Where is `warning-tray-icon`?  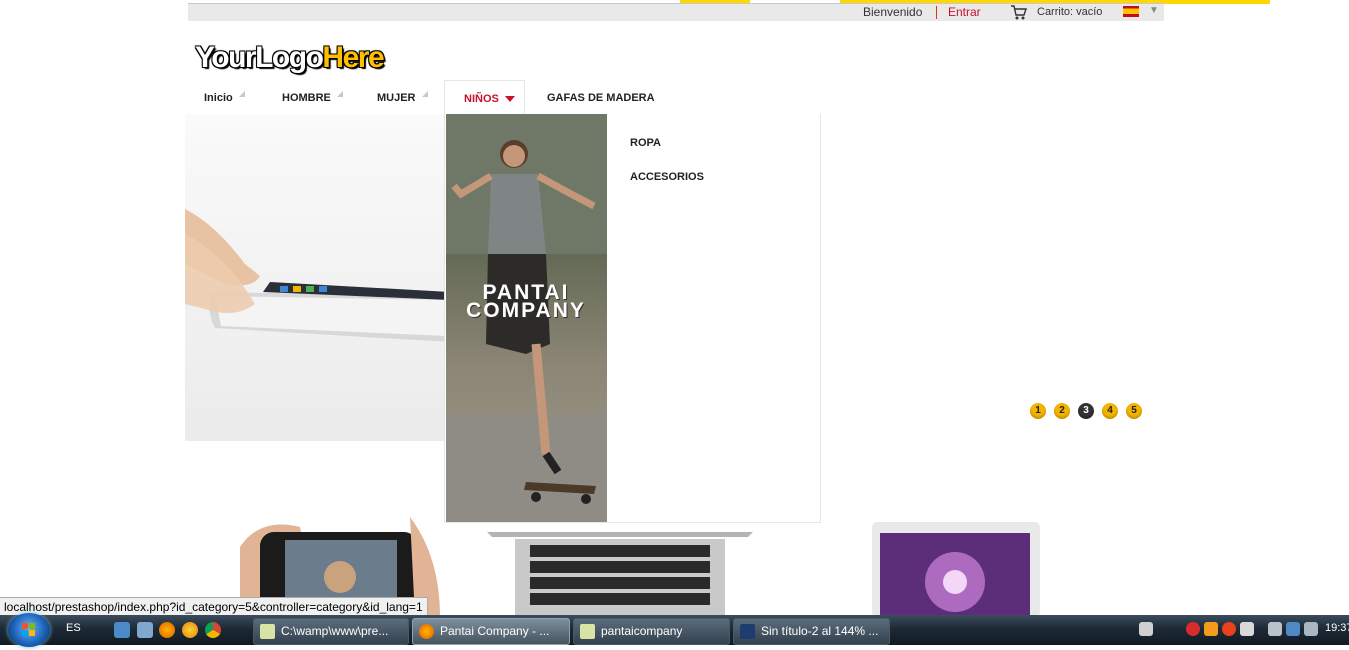
warning-tray-icon is located at coordinates (1229, 629).